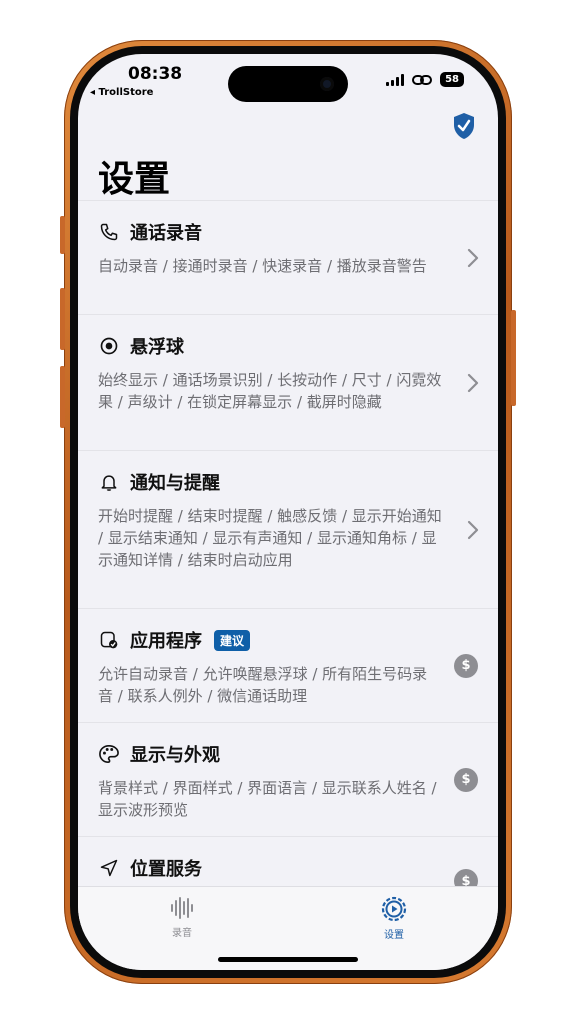  I want to click on settings-item-title: 通话录音, so click(166, 233).